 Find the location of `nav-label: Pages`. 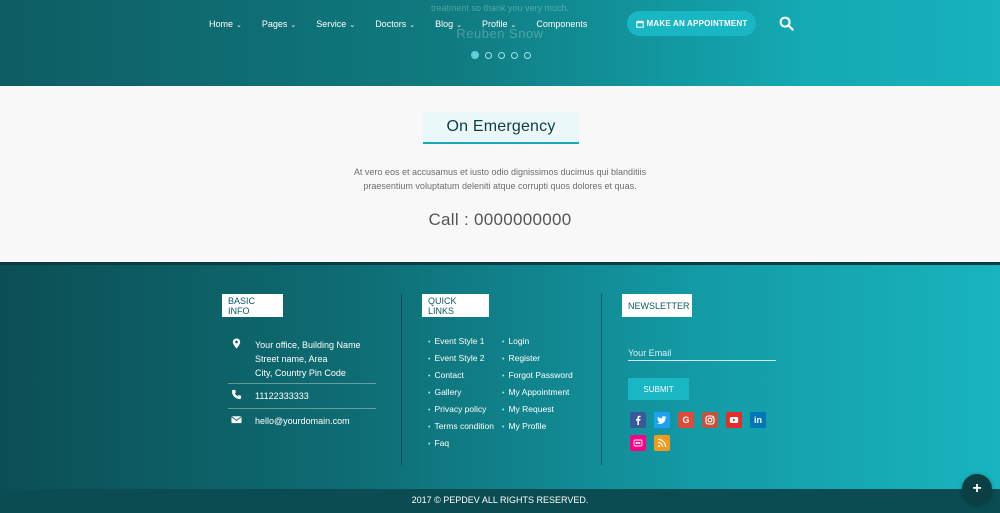

nav-label: Pages is located at coordinates (274, 24).